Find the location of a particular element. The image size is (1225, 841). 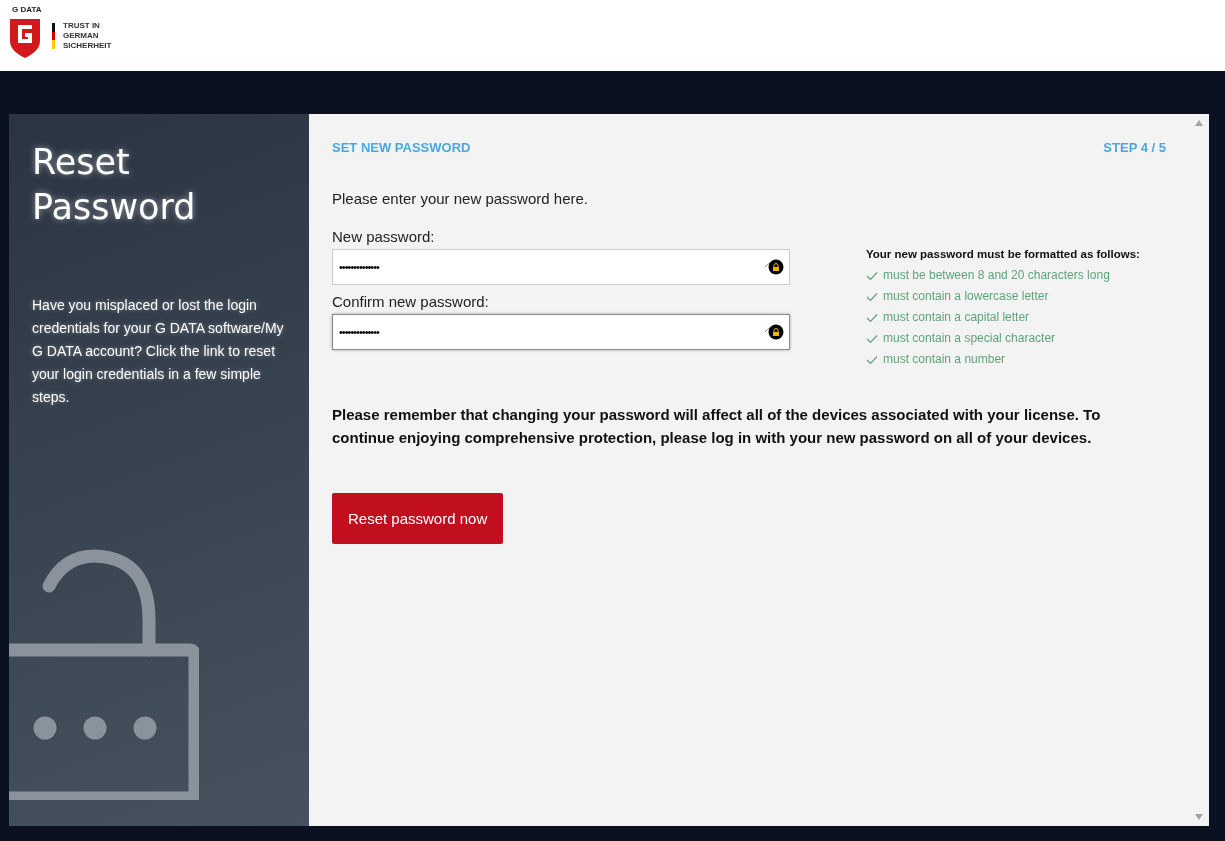

sidebar-description: Have you misplaced or lost the login credentials for your G DATA software/My G DATA account? Click the link to reset your login credentials in a few simple steps. is located at coordinates (158, 351).